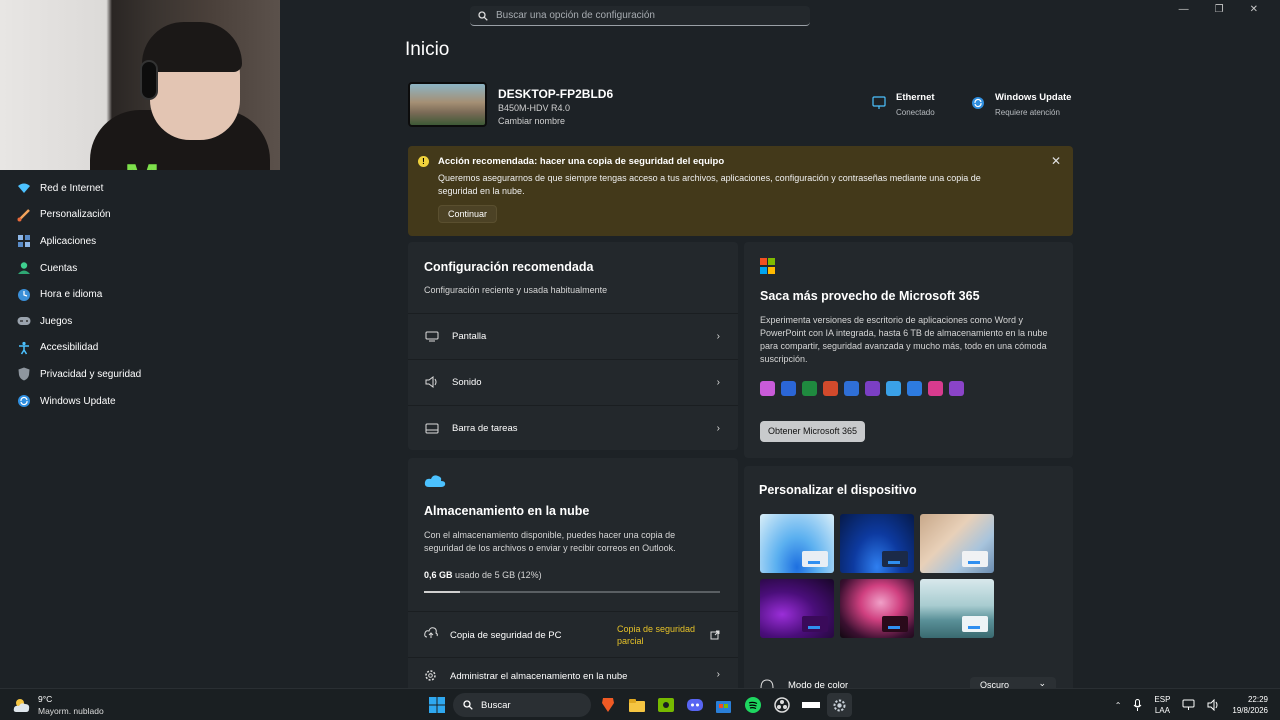 Image resolution: width=1280 pixels, height=720 pixels. What do you see at coordinates (432, 382) in the screenshot?
I see `speaker-icon` at bounding box center [432, 382].